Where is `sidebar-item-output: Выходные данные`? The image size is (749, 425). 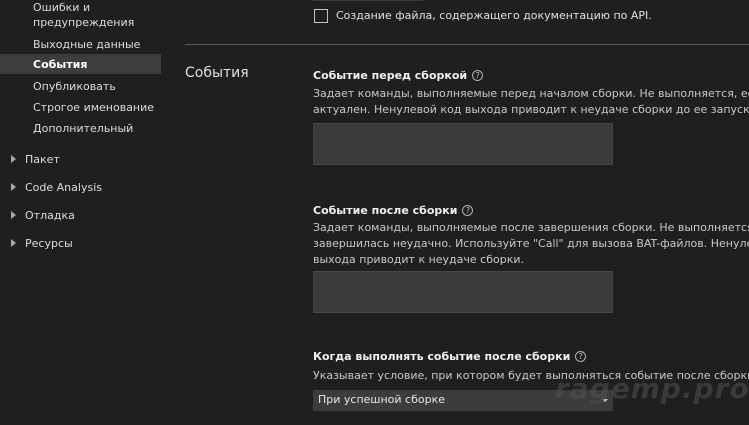 sidebar-item-output: Выходные данные is located at coordinates (86, 44).